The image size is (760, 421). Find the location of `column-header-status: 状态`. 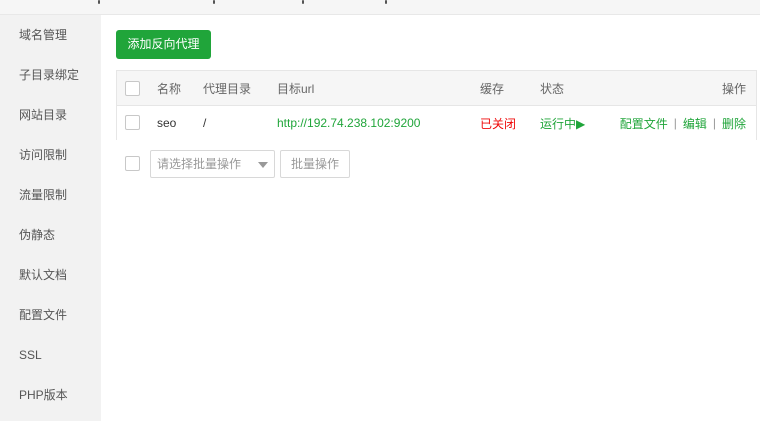

column-header-status: 状态 is located at coordinates (552, 88).